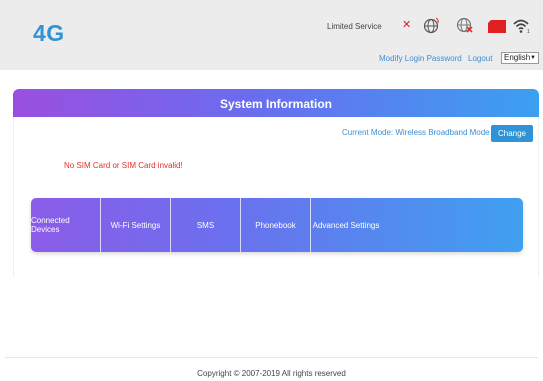 The width and height of the screenshot is (543, 381). What do you see at coordinates (528, 31) in the screenshot?
I see `svg-text: 1` at bounding box center [528, 31].